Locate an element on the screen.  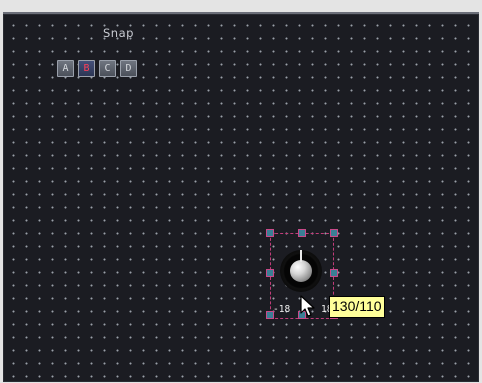
snap-buttons: A B C D is located at coordinates (97, 68).